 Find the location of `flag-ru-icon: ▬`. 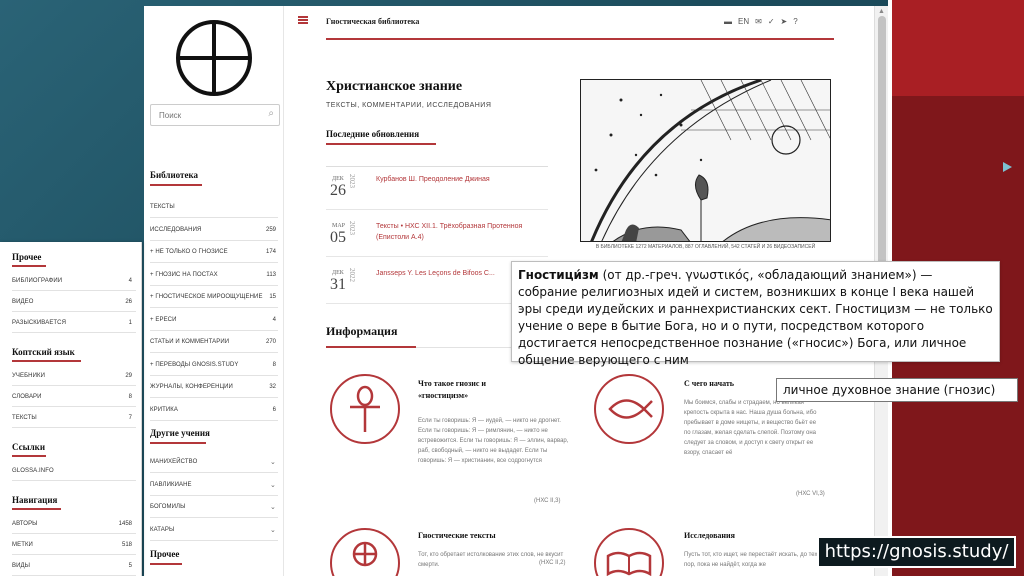

flag-ru-icon: ▬ is located at coordinates (728, 21).